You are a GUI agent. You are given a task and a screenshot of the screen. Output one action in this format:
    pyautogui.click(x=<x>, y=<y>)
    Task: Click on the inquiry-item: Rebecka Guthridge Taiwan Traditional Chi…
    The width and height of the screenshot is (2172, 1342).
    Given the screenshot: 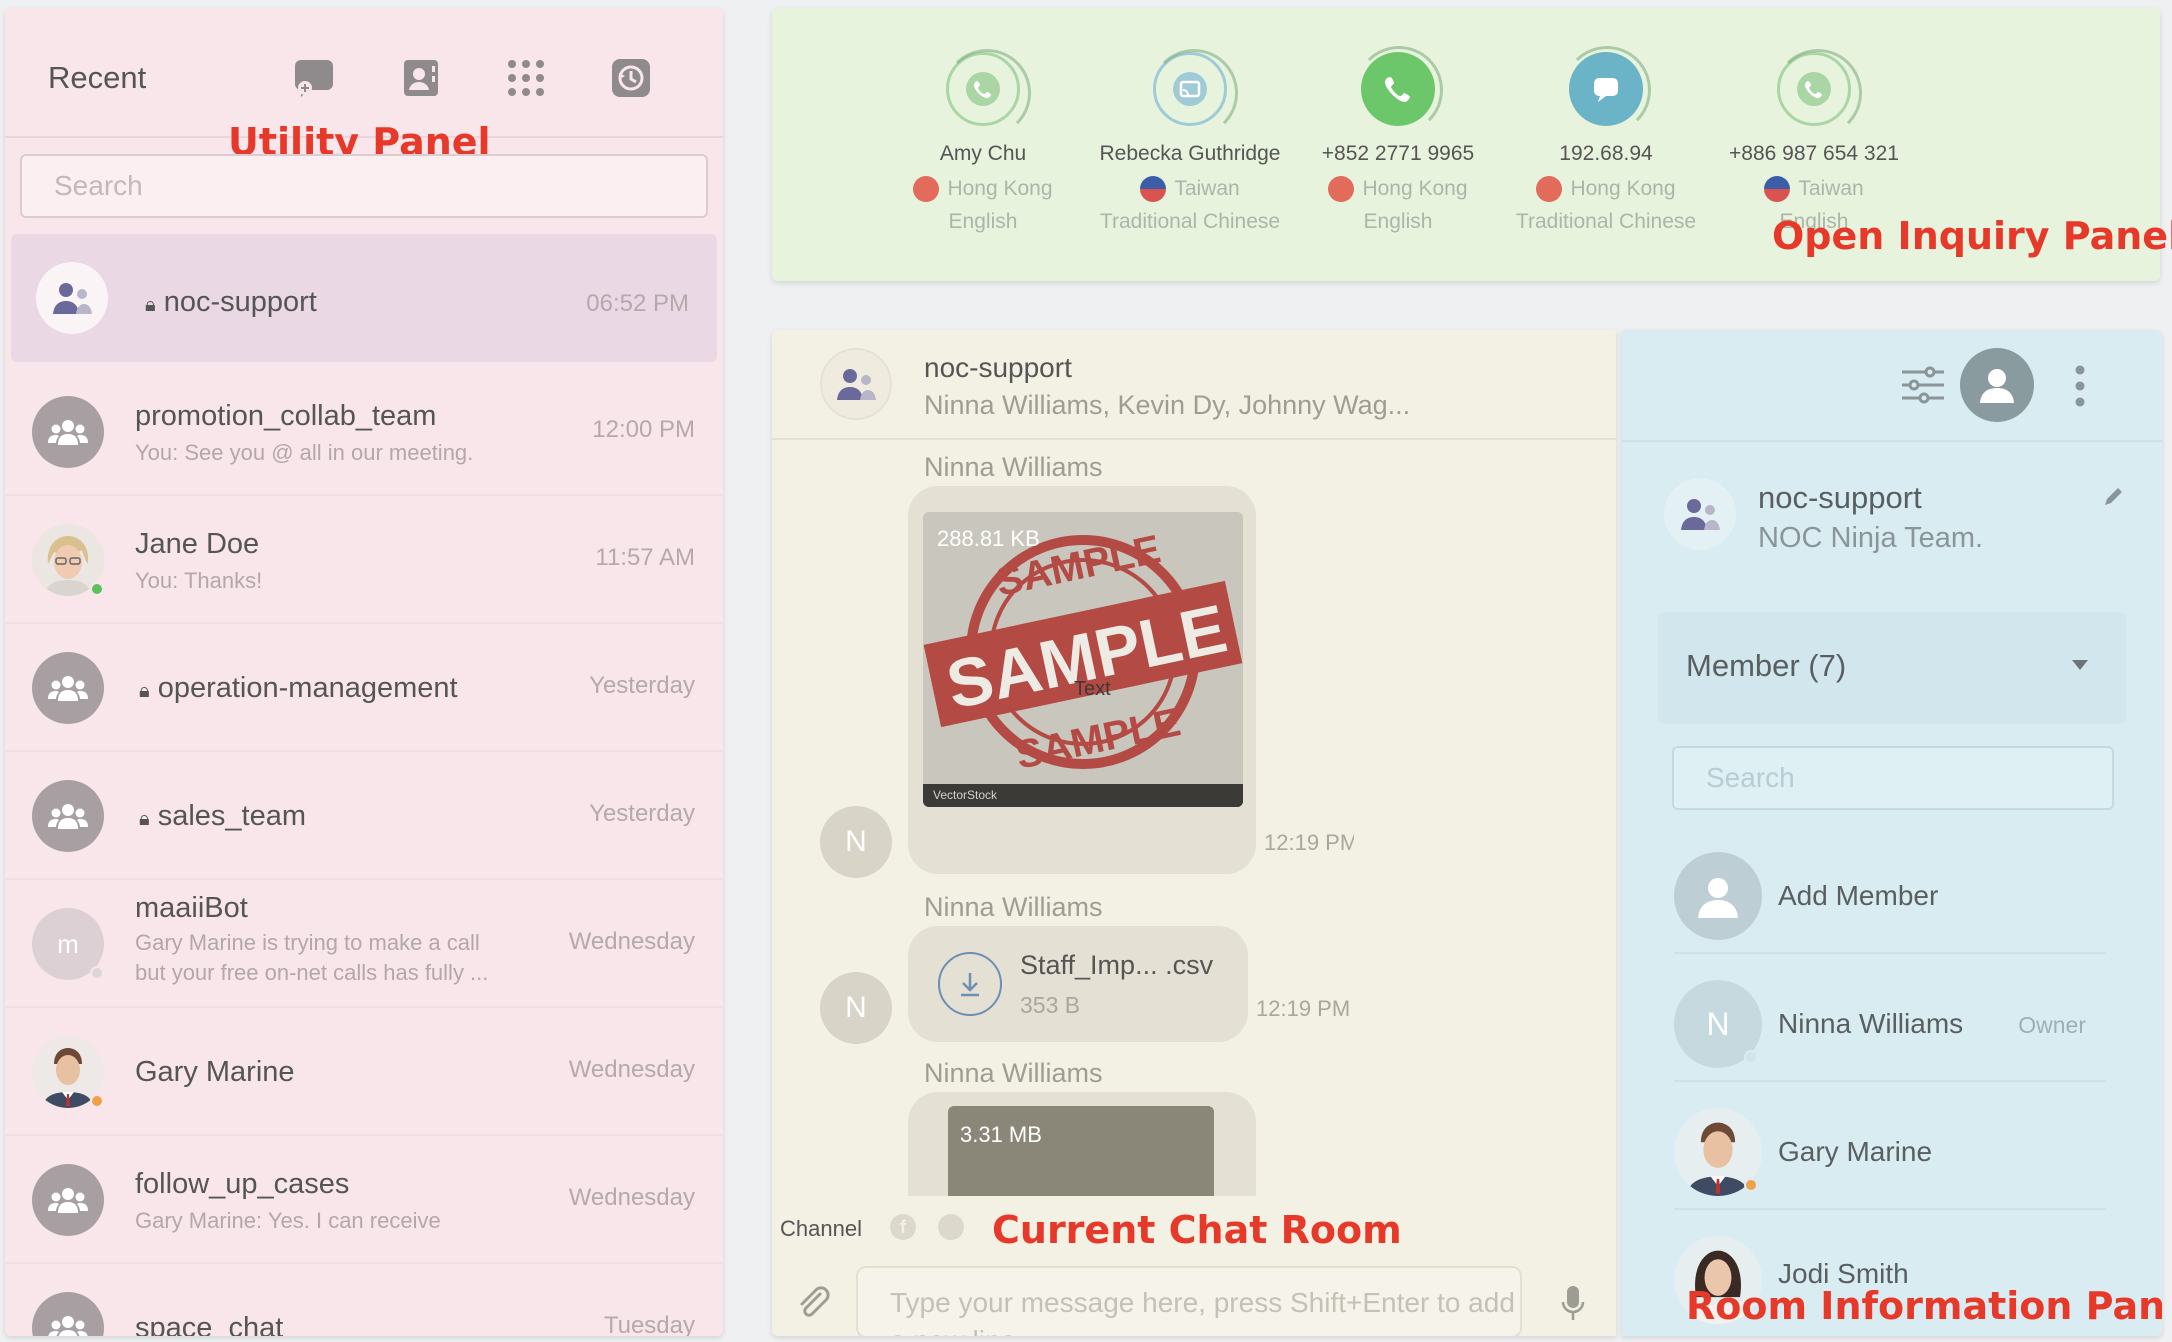 What is the action you would take?
    pyautogui.click(x=1190, y=141)
    